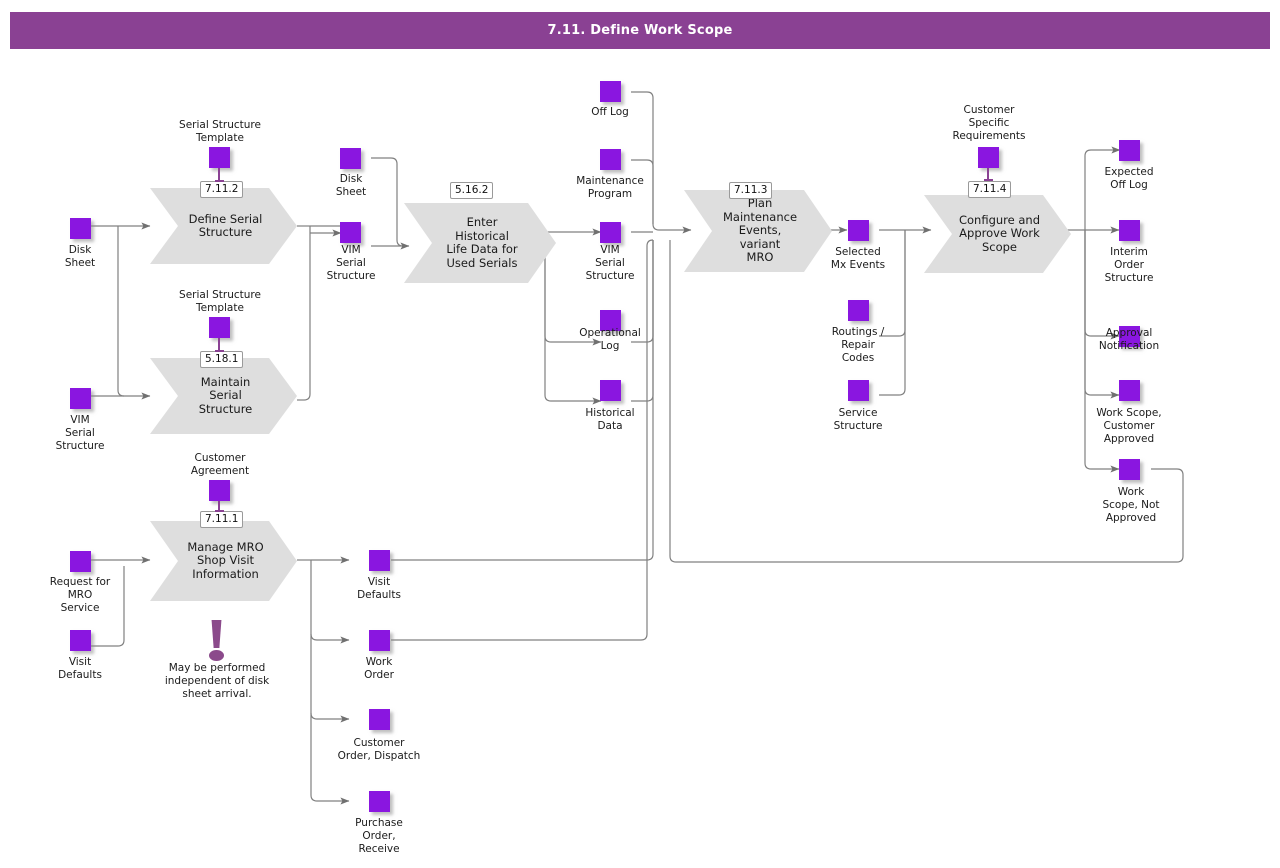 This screenshot has width=1280, height=868. I want to click on object-label: Purchase Order, Receive, so click(379, 836).